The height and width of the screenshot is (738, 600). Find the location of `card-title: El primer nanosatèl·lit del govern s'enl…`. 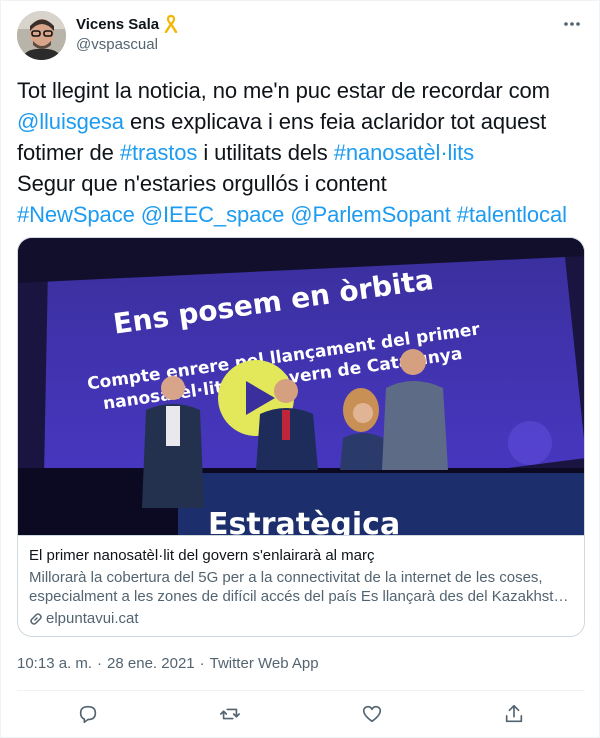

card-title: El primer nanosatèl·lit del govern s'enl… is located at coordinates (202, 555).